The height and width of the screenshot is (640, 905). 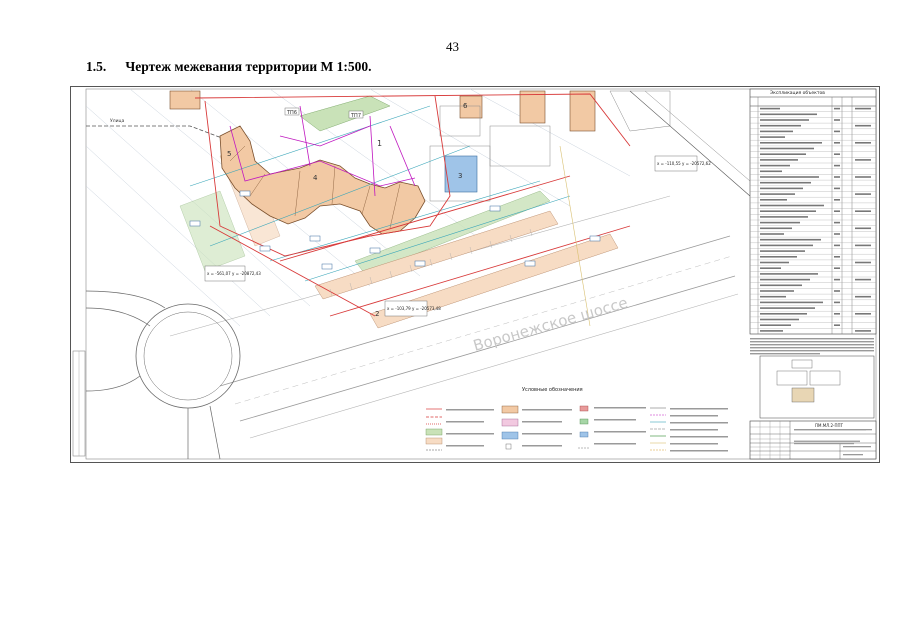 What do you see at coordinates (452, 46) in the screenshot?
I see `page-number: 43` at bounding box center [452, 46].